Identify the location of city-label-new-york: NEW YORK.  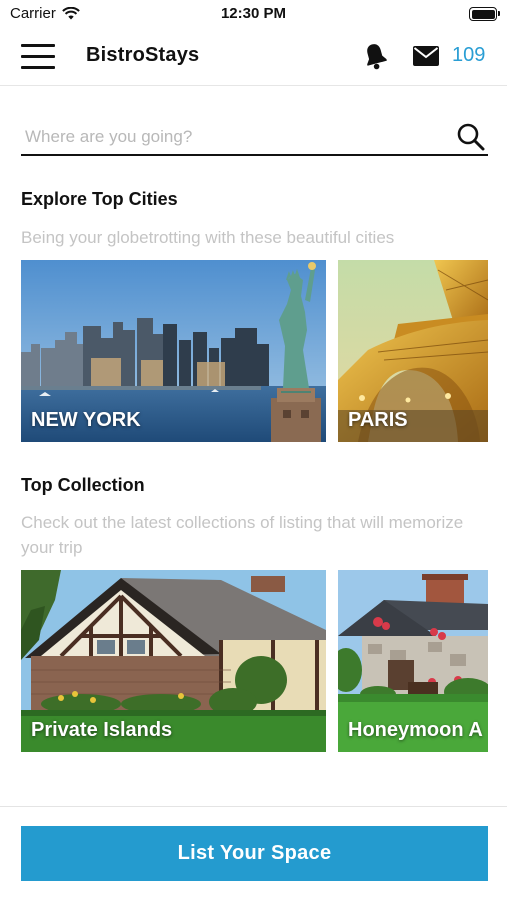
(86, 420).